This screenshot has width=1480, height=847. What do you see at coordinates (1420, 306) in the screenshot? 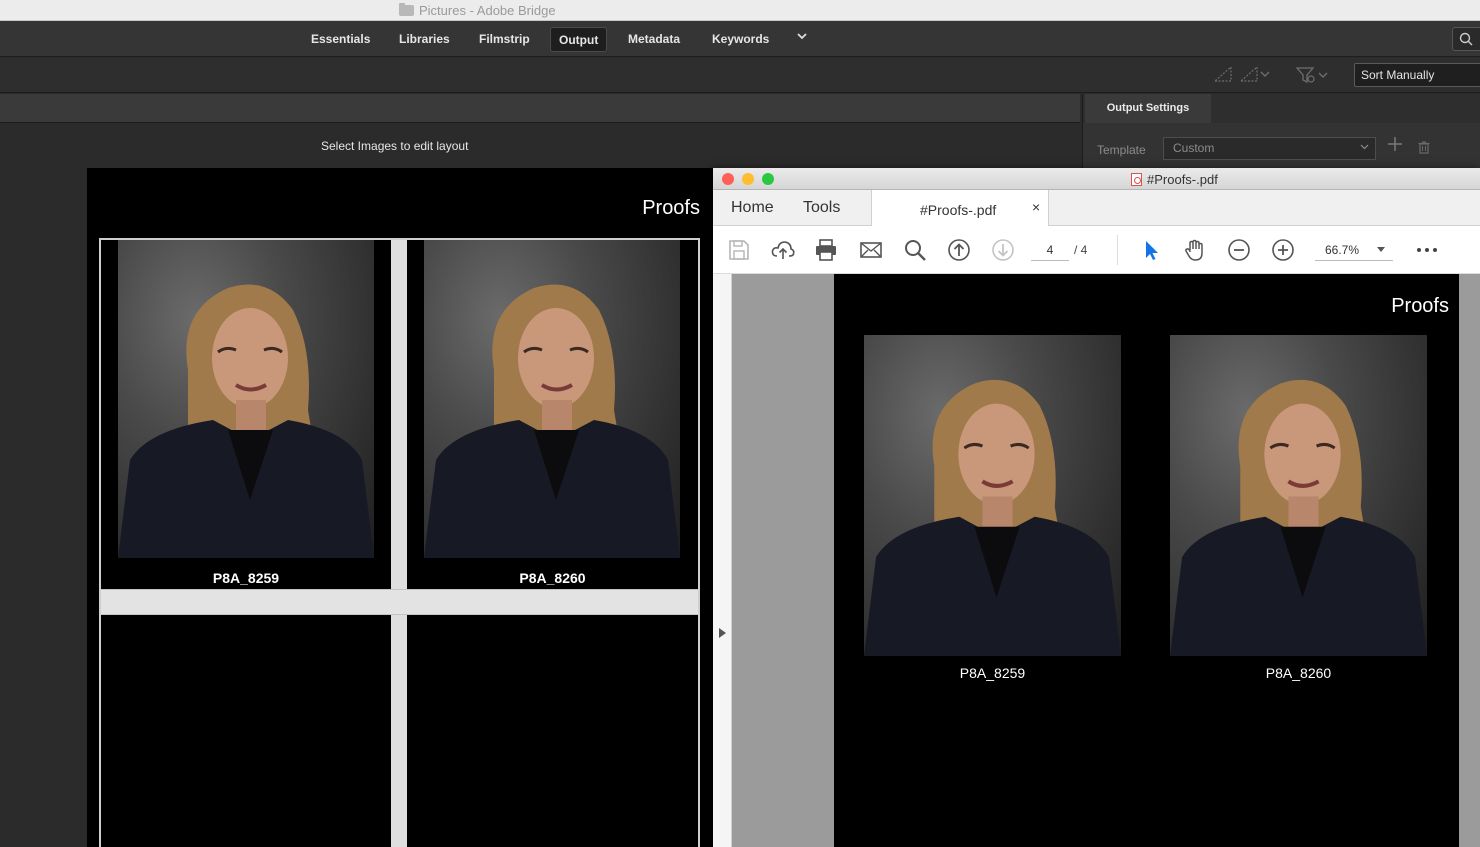
I see `pdf-page-title: Proofs` at bounding box center [1420, 306].